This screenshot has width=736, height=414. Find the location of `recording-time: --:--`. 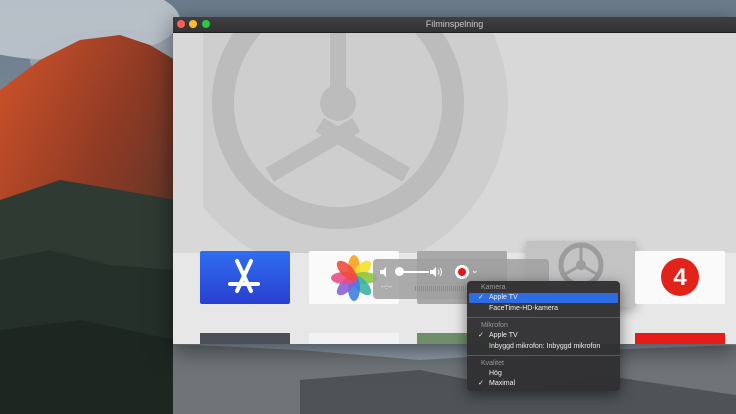

recording-time: --:-- is located at coordinates (387, 287).